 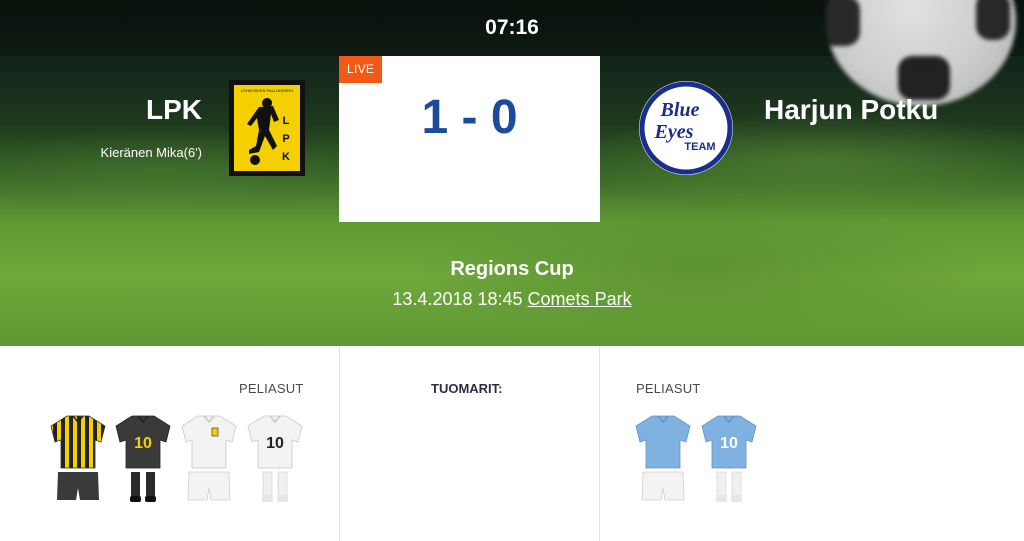 What do you see at coordinates (286, 121) in the screenshot?
I see `home-logo-letter-l: L` at bounding box center [286, 121].